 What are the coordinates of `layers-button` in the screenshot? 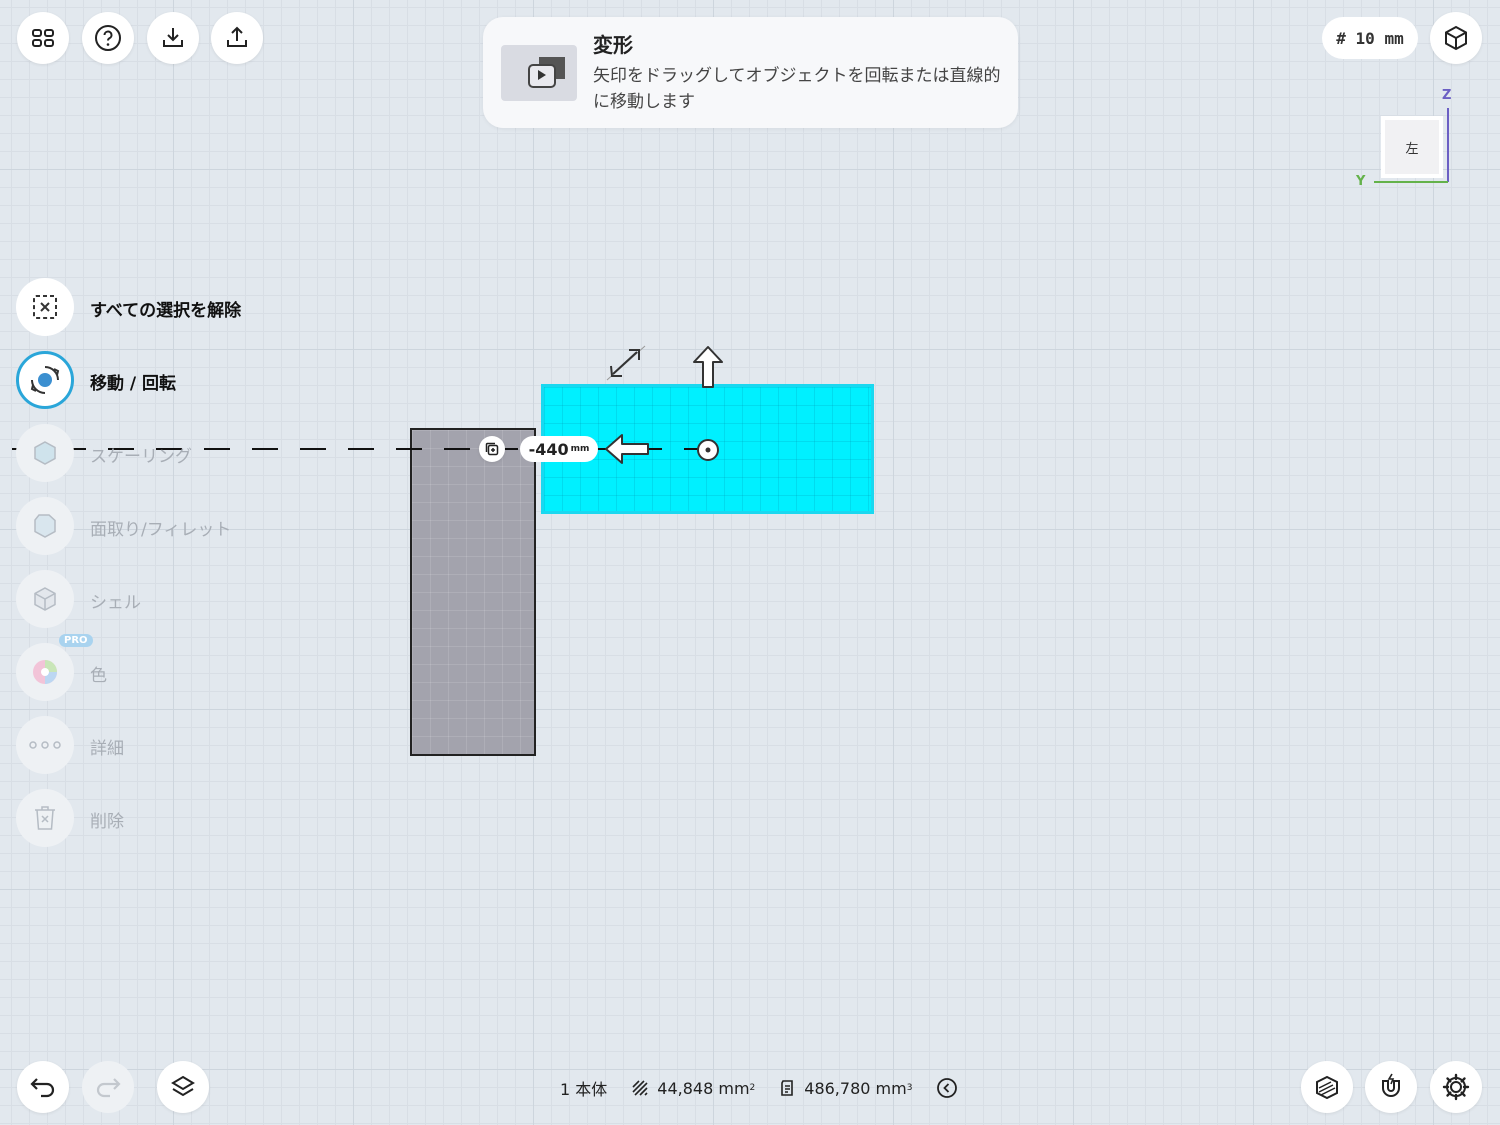 It's located at (183, 1087).